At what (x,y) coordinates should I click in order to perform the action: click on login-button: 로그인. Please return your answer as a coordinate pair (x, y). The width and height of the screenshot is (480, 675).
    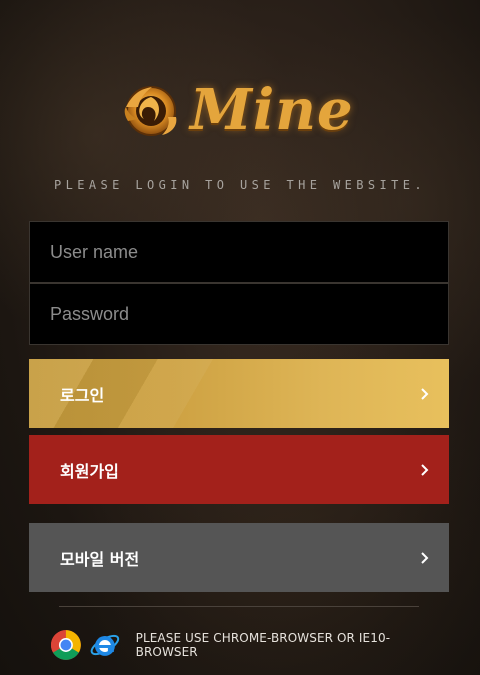
    Looking at the image, I should click on (239, 393).